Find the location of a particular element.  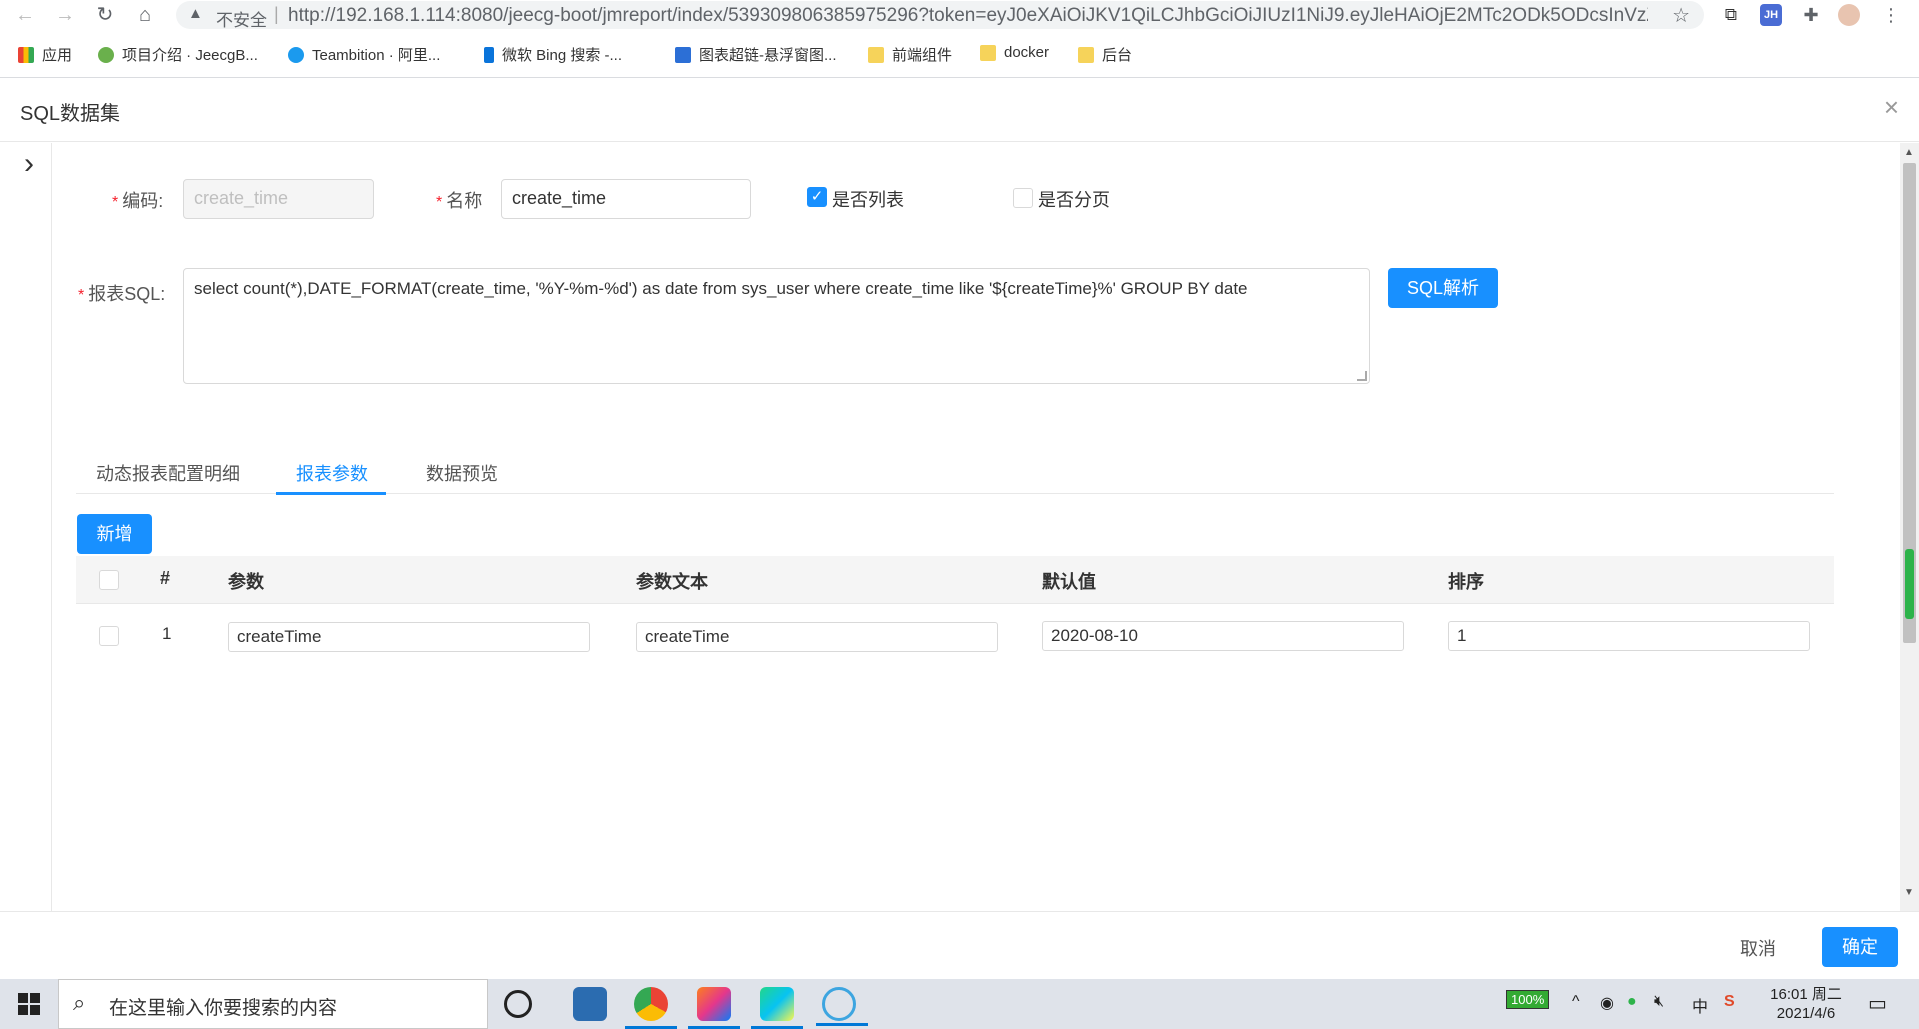

tab-config-detail: 动态报表配置明细 is located at coordinates (168, 473).